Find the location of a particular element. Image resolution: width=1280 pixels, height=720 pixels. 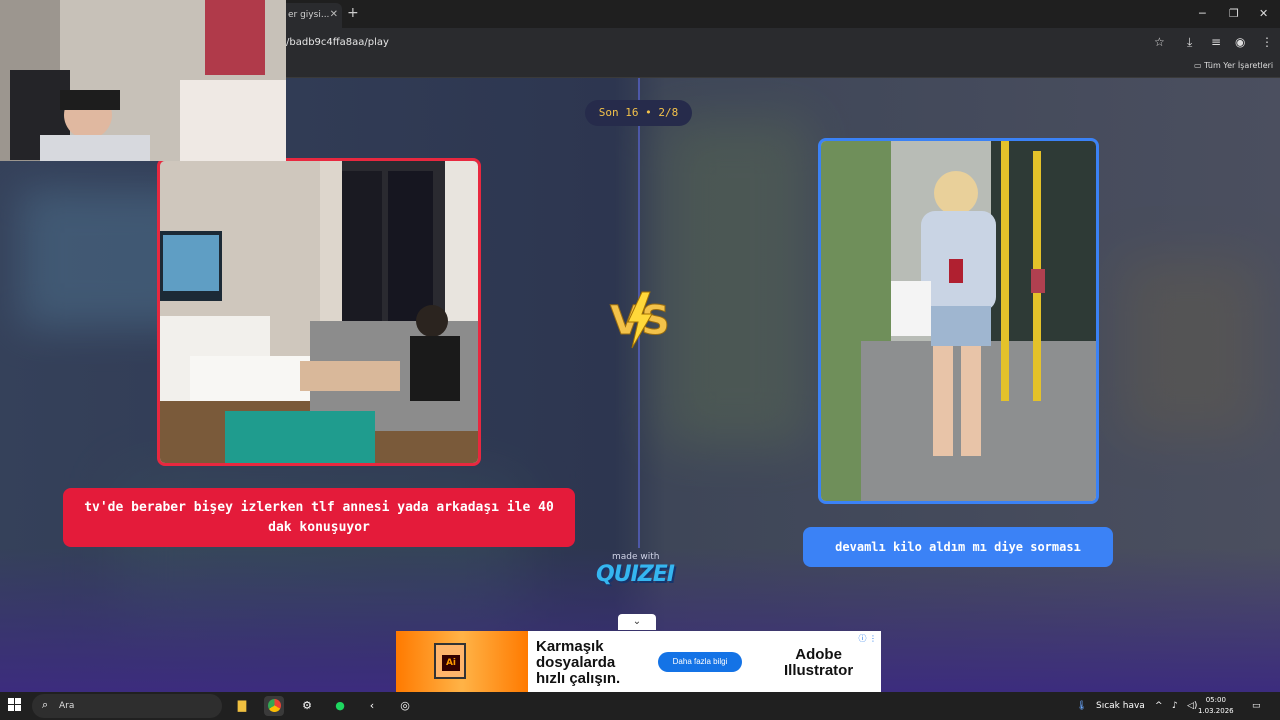

street-photo is located at coordinates (958, 321).